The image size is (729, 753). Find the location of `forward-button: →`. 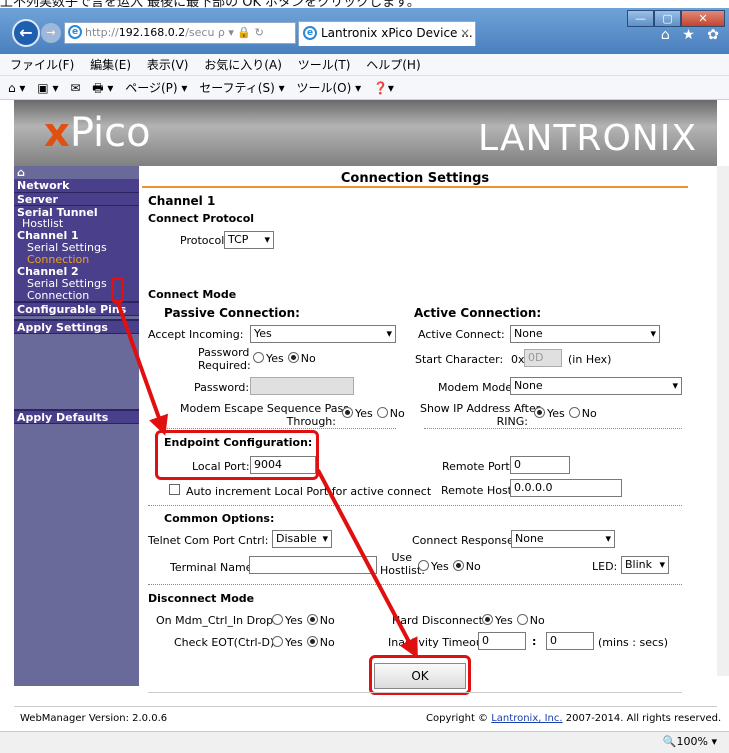

forward-button: → is located at coordinates (51, 33).